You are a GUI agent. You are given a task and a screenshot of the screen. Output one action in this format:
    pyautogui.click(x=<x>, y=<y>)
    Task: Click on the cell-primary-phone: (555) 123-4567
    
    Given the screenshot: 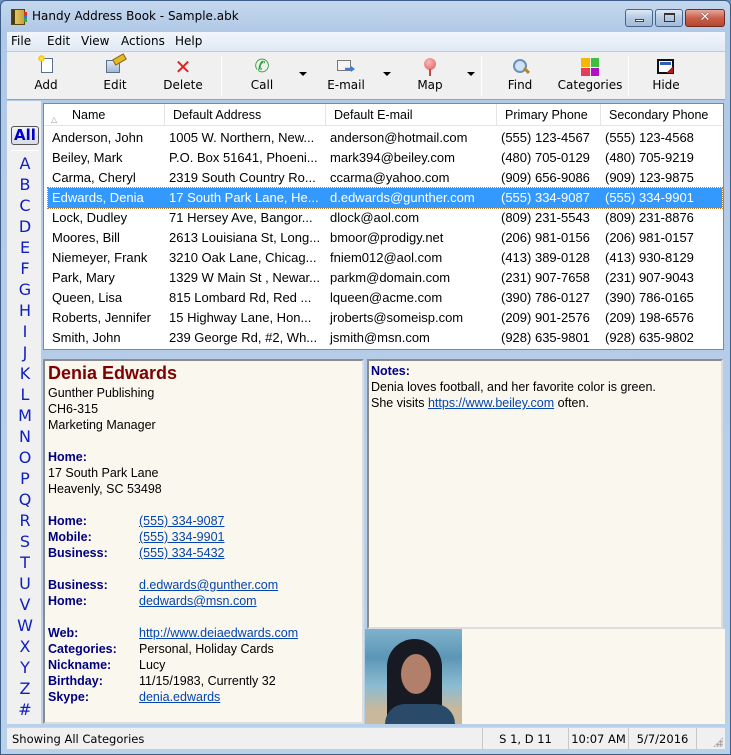 What is the action you would take?
    pyautogui.click(x=545, y=137)
    